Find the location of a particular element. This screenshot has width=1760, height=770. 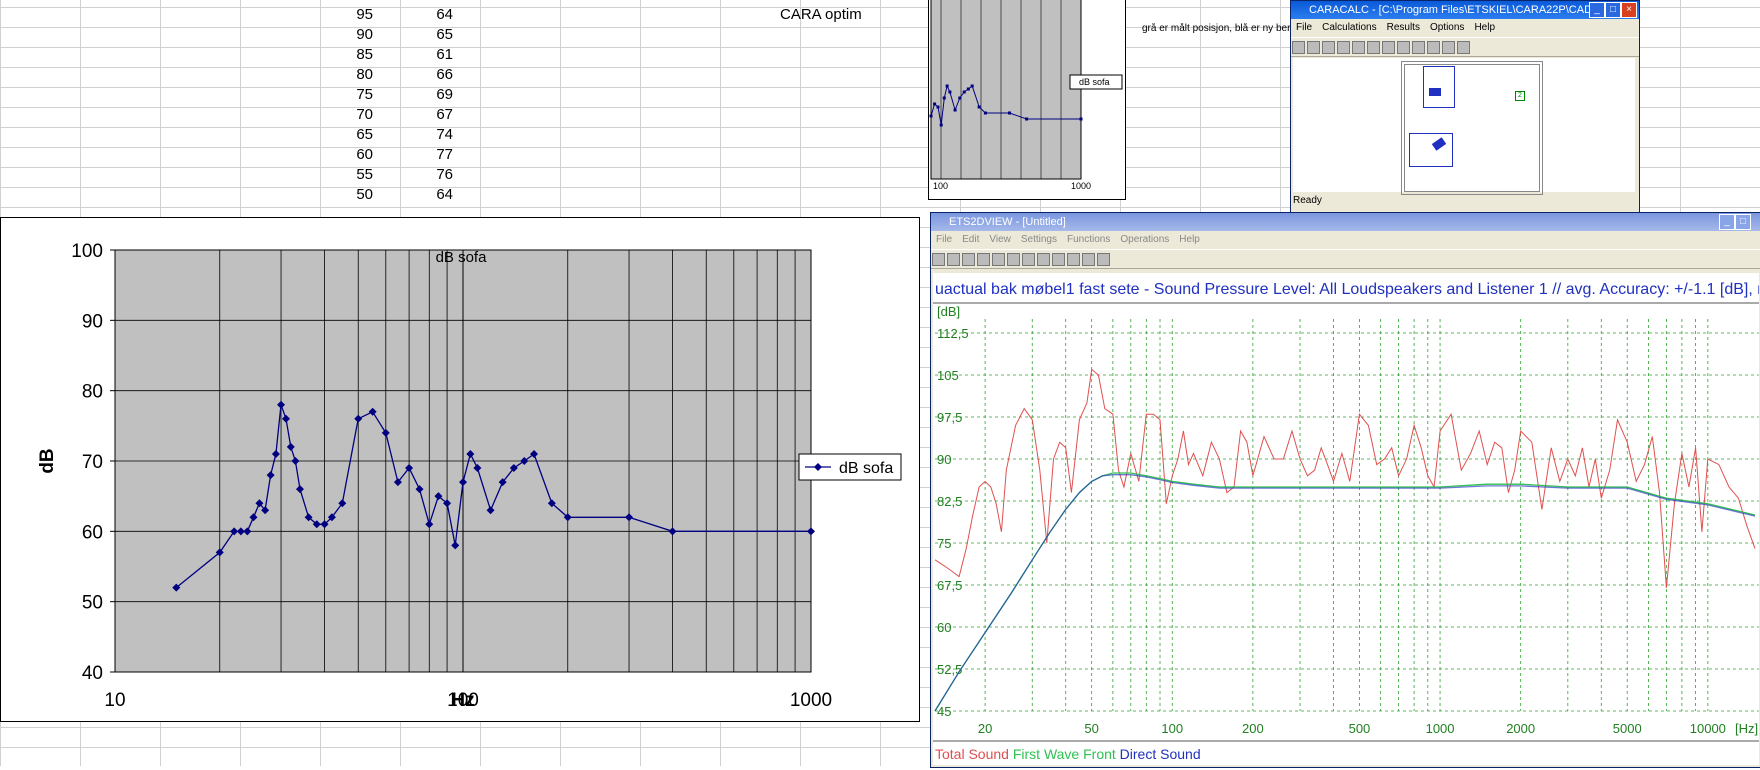

cell-hz: 95 is located at coordinates (343, 14).